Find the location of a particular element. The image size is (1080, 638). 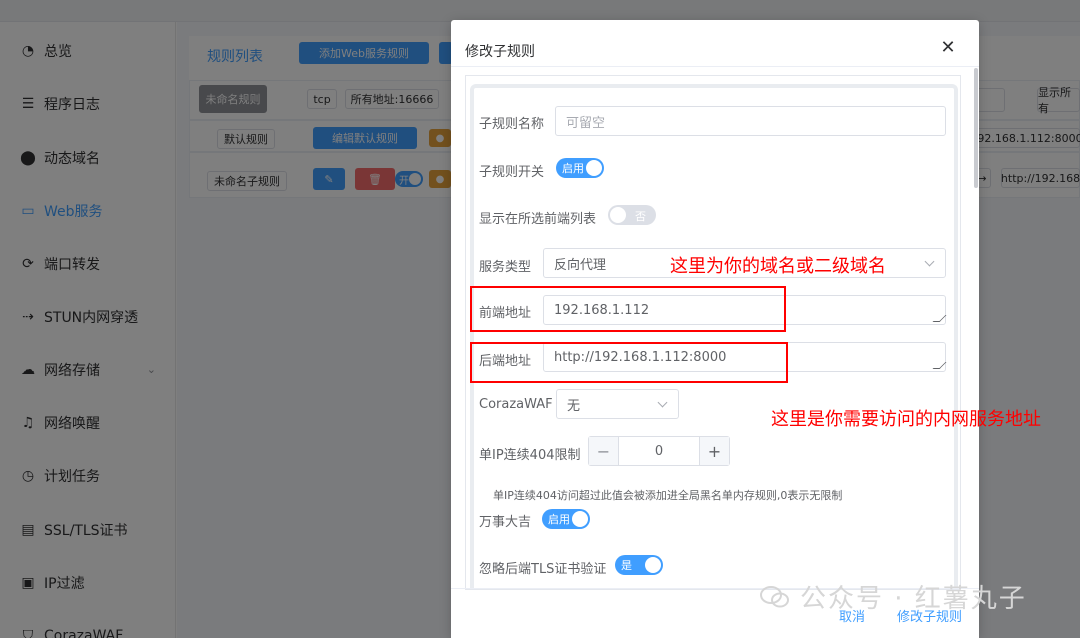

service-type-label: 服务类型 is located at coordinates (505, 267).